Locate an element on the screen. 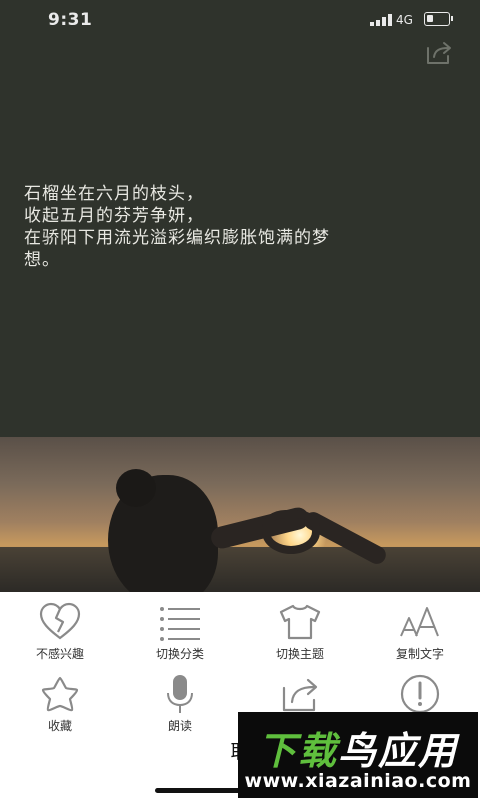 The width and height of the screenshot is (480, 800). network-label: 4G is located at coordinates (404, 20).